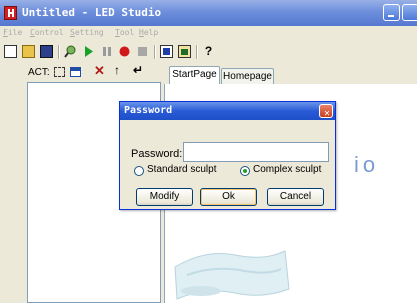  I want to click on title-bar: Untitled - LED Studio, so click(208, 13).